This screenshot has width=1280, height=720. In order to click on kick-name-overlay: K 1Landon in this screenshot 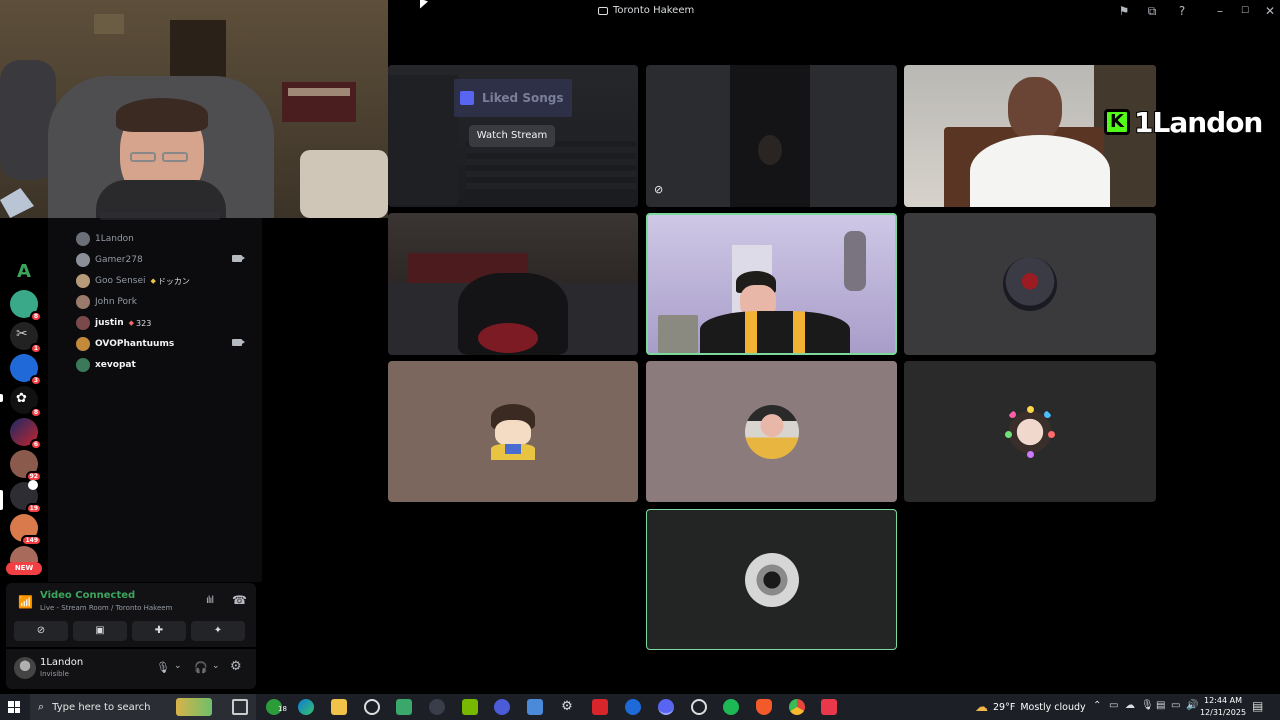, I will do `click(1184, 122)`.